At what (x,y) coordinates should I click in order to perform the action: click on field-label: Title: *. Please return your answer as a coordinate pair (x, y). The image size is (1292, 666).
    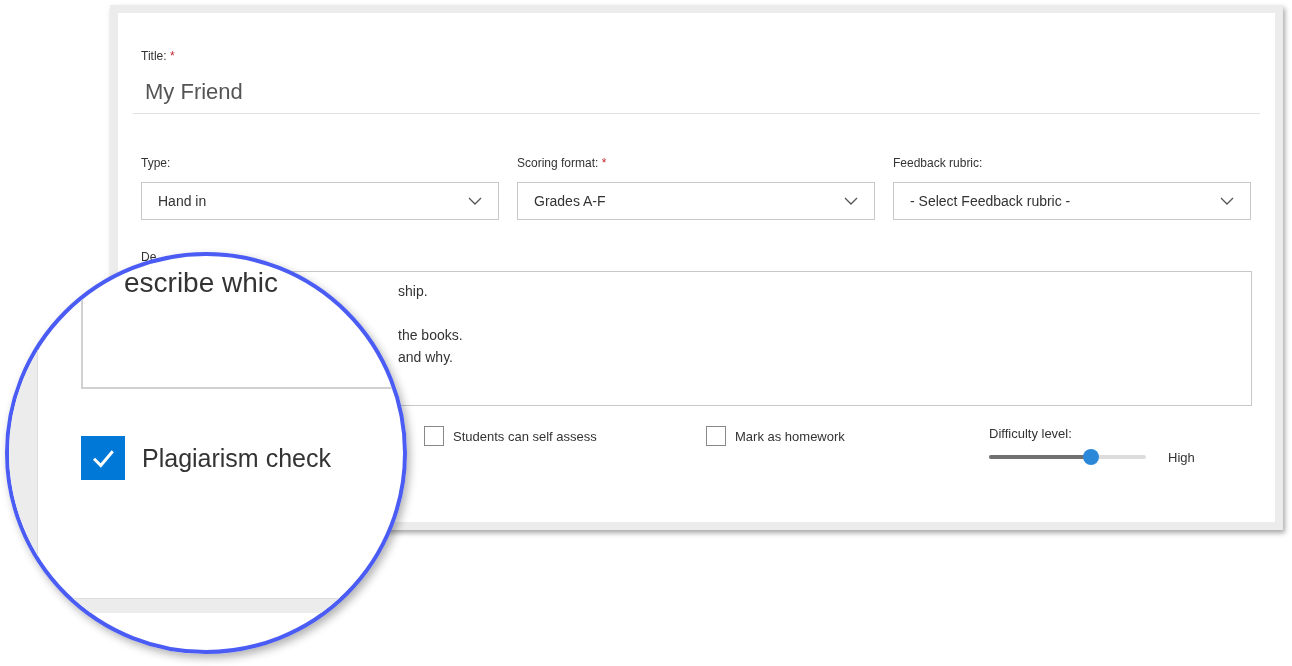
    Looking at the image, I should click on (158, 56).